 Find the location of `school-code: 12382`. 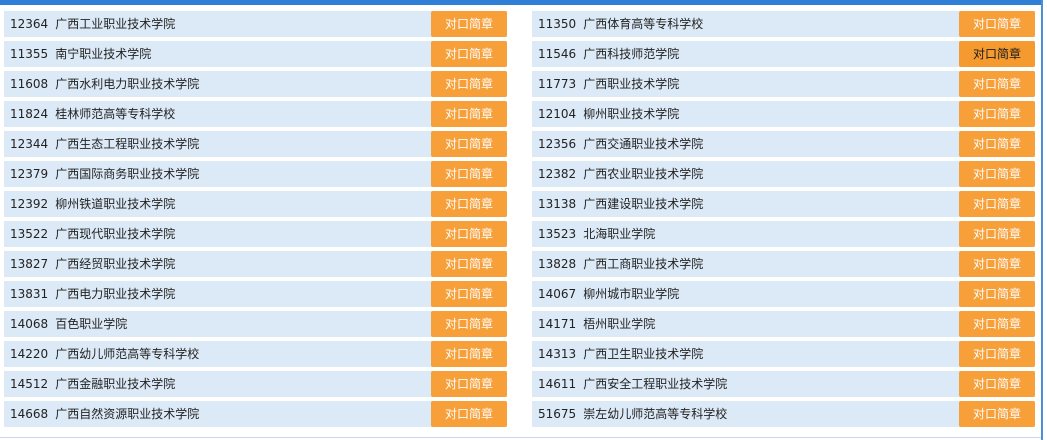

school-code: 12382 is located at coordinates (557, 174).